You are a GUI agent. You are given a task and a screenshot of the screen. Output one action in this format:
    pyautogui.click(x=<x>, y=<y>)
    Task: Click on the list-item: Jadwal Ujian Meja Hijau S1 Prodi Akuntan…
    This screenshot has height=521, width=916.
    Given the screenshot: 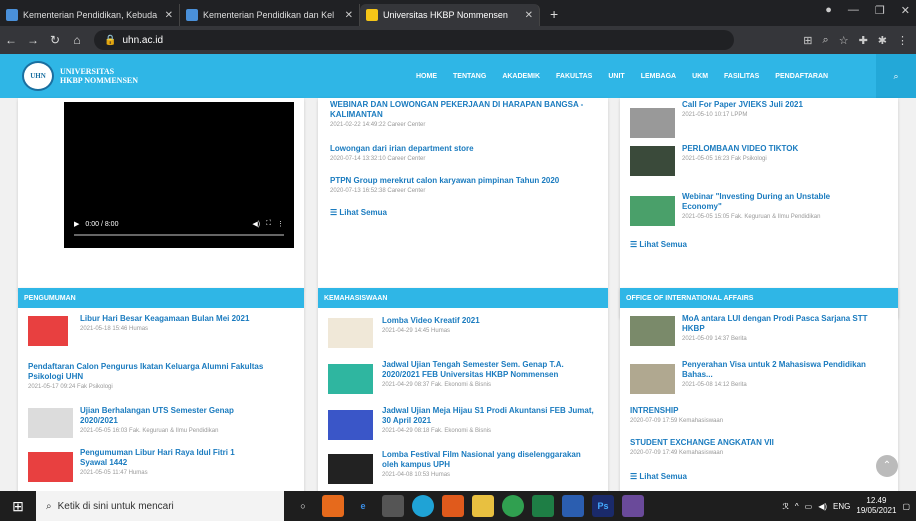 What is the action you would take?
    pyautogui.click(x=463, y=420)
    